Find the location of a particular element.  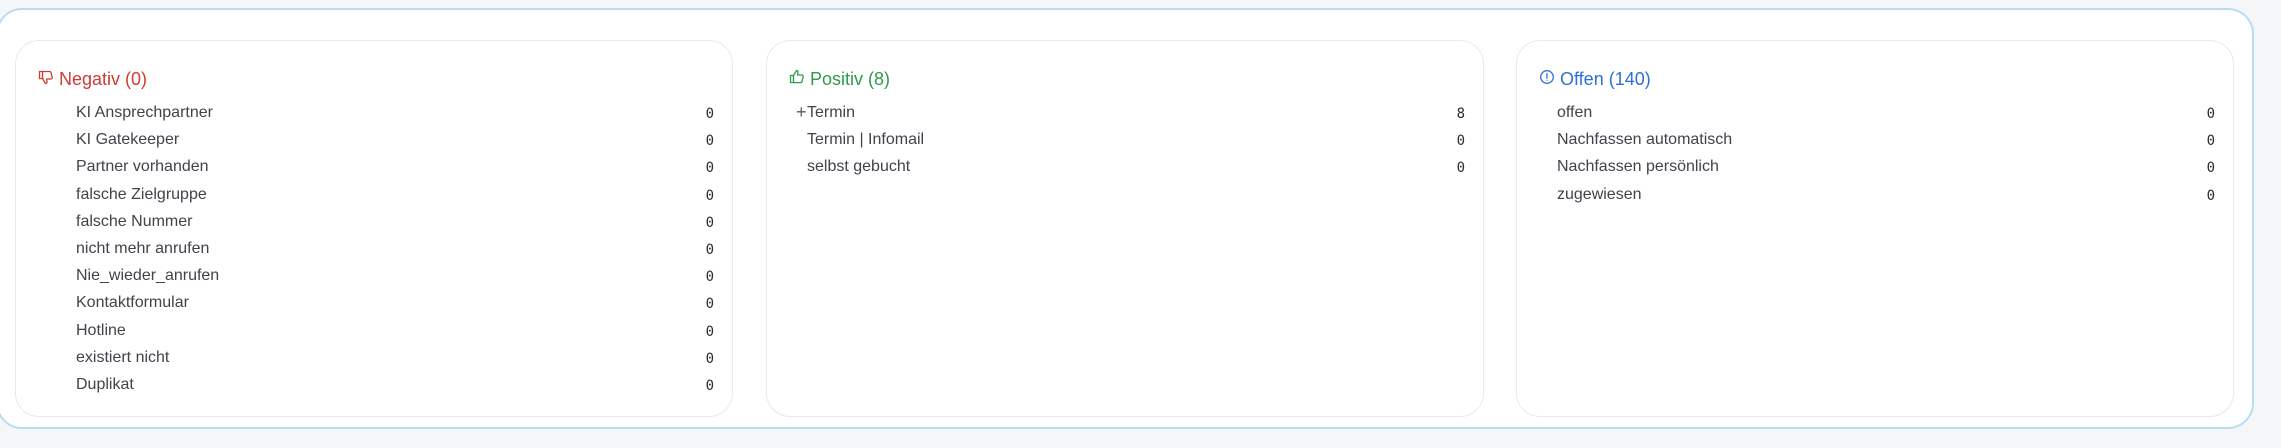

item-label: nicht mehr anrufen is located at coordinates (143, 248).